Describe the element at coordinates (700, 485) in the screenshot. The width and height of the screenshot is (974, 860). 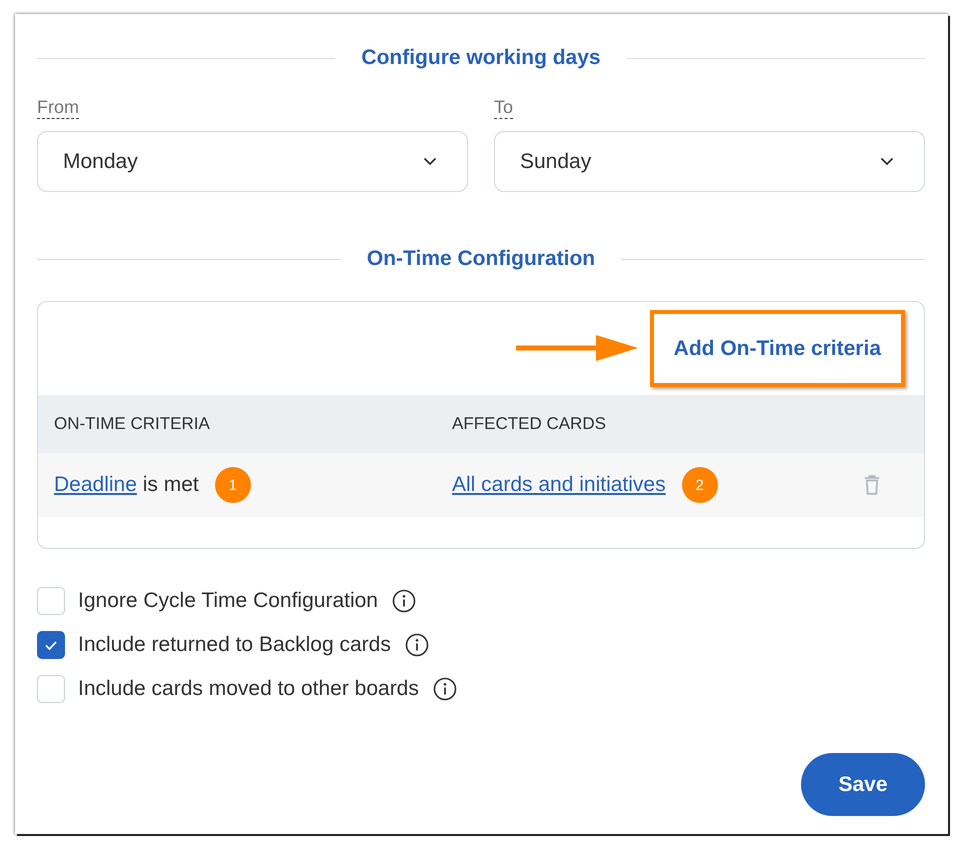
I see `number-badge: 2` at that location.